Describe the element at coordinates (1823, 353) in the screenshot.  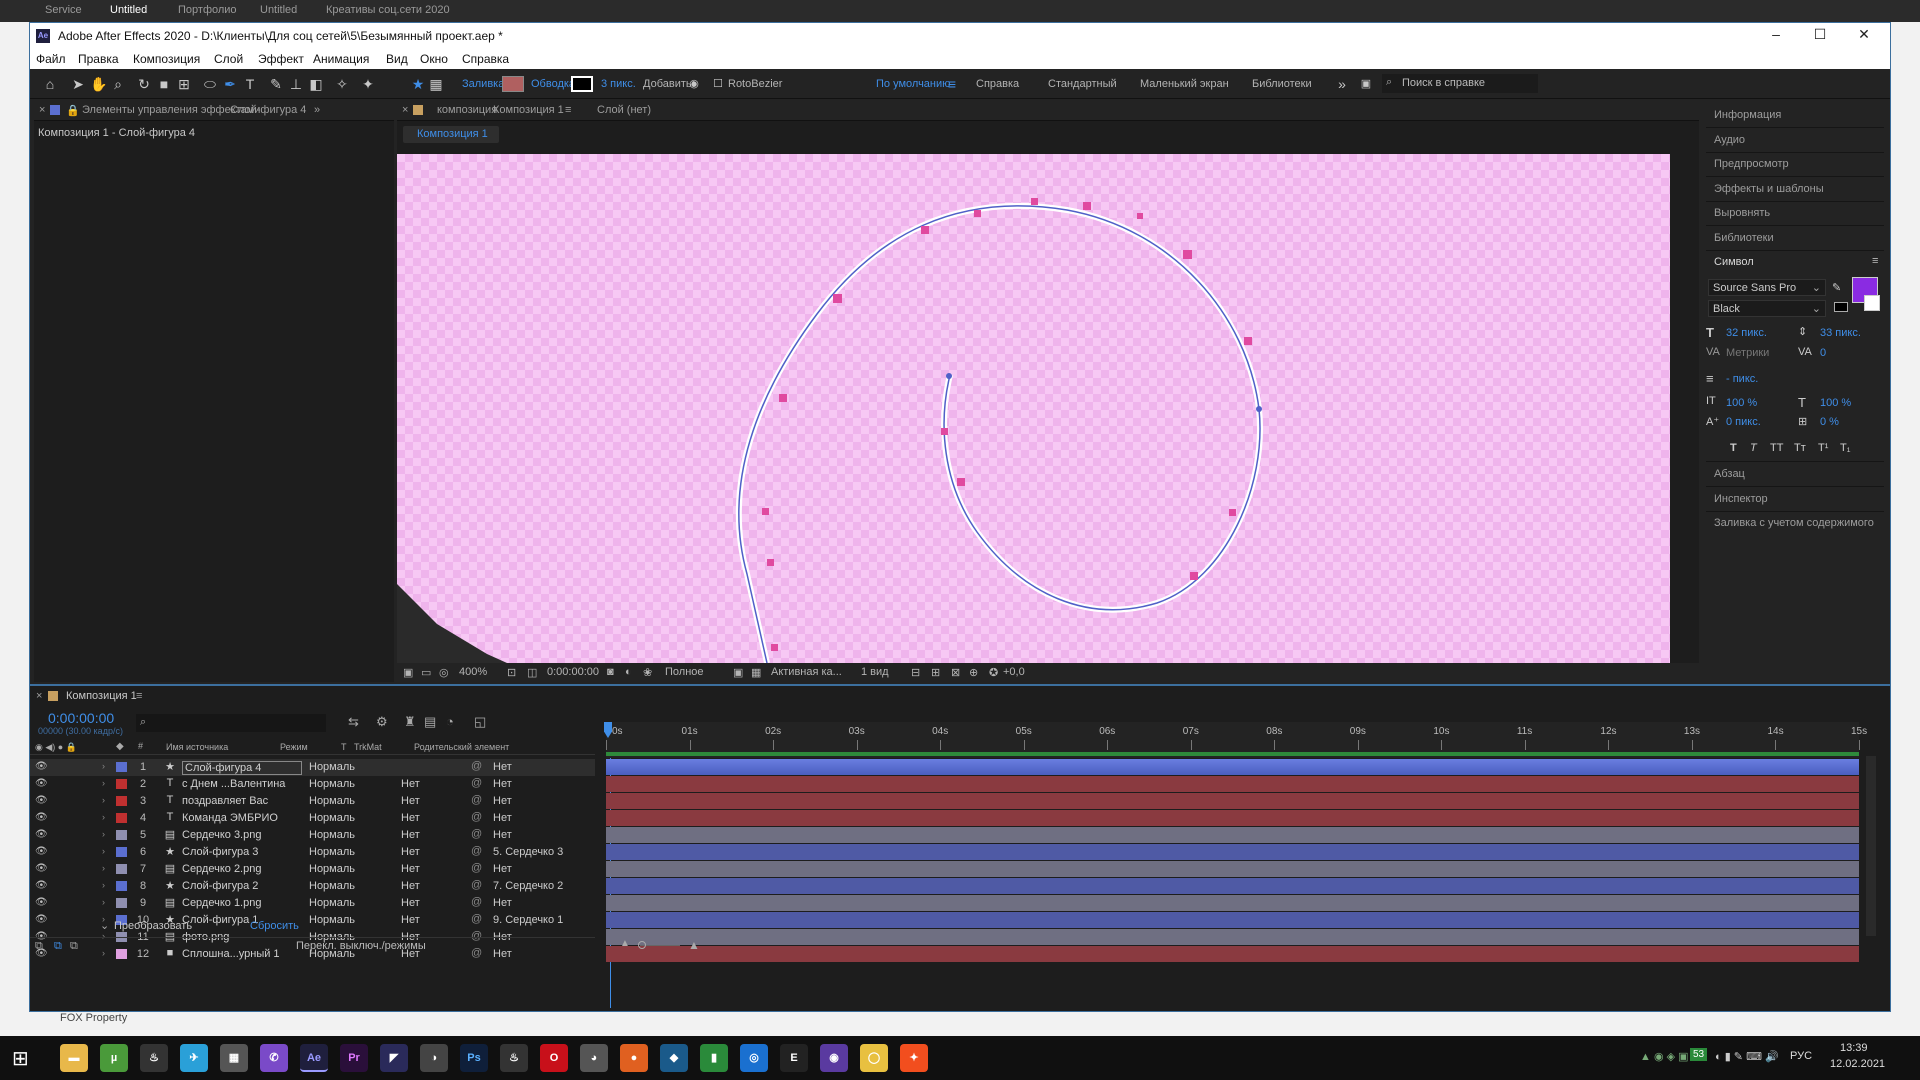
I see `tracking-value: 0` at that location.